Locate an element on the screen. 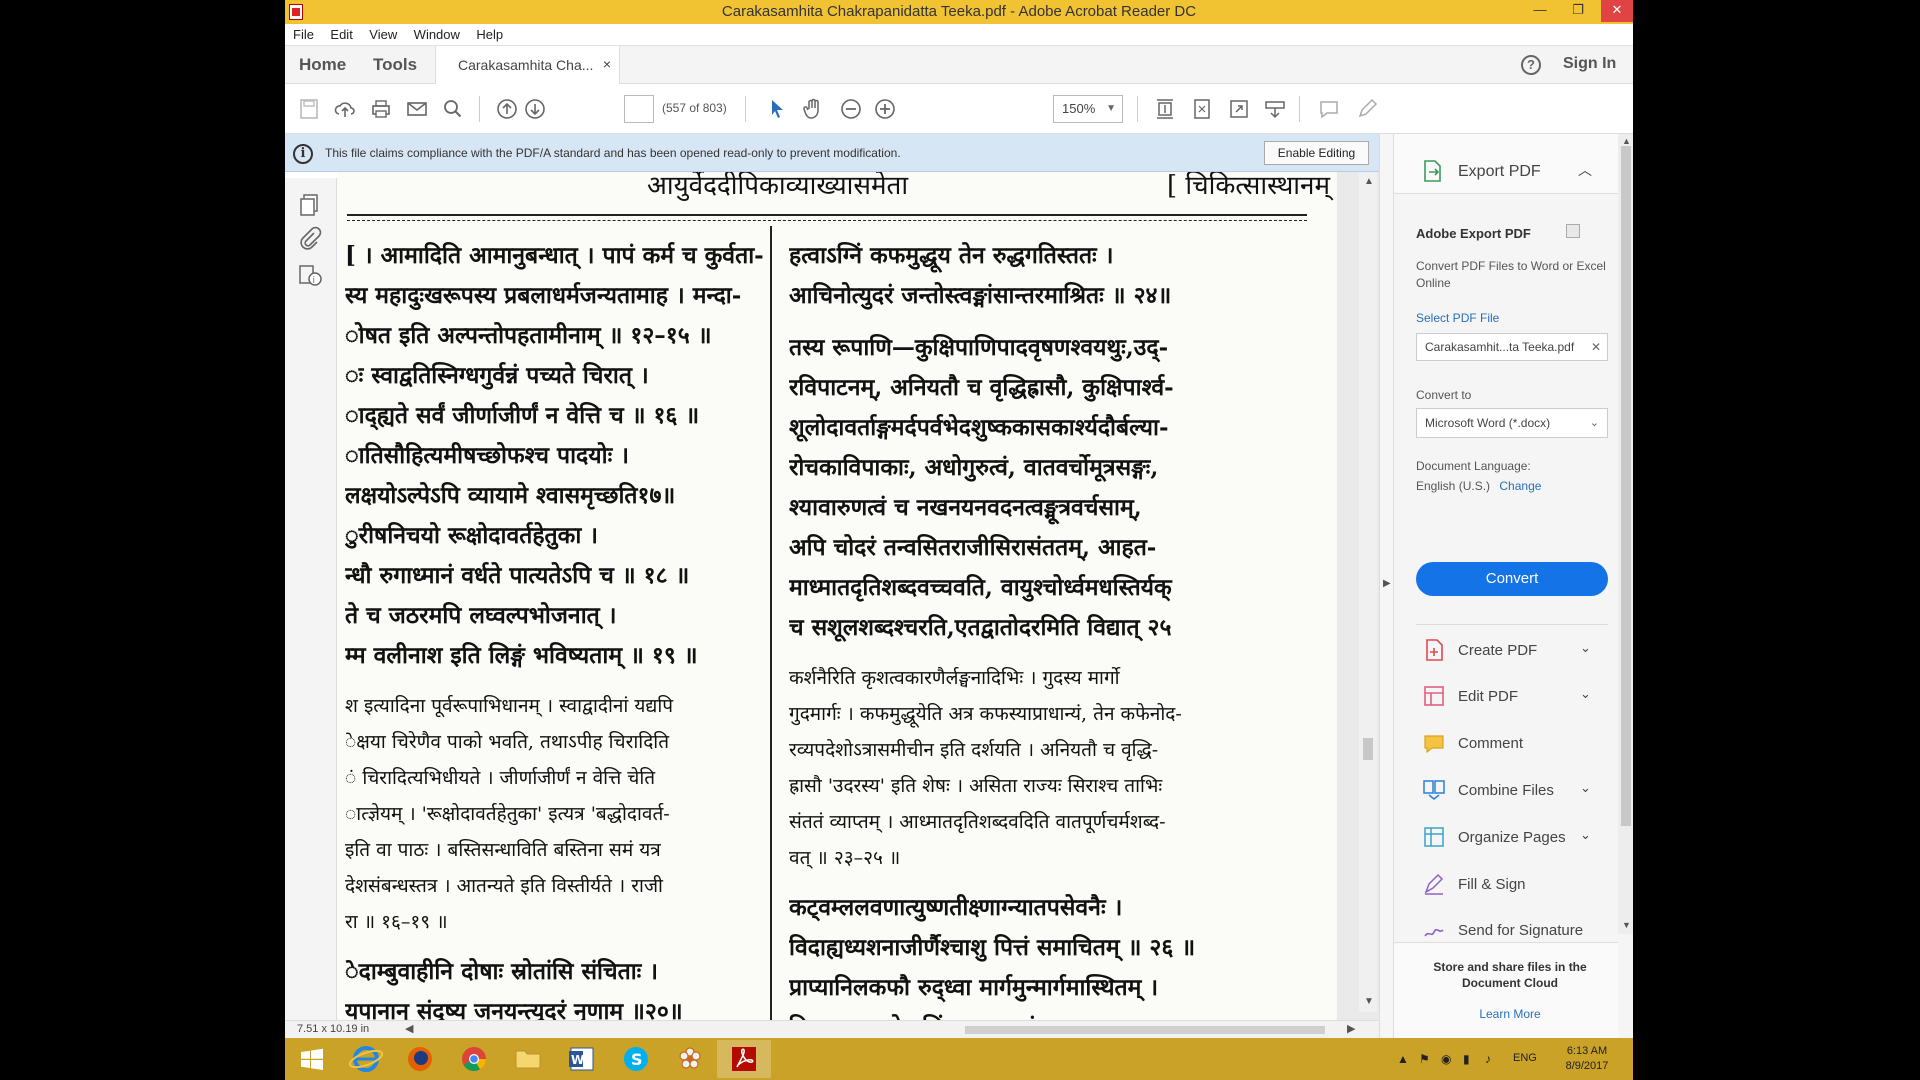 The width and height of the screenshot is (1920, 1080). tools-pane-scrollbar: ▲ ▼ is located at coordinates (1625, 534).